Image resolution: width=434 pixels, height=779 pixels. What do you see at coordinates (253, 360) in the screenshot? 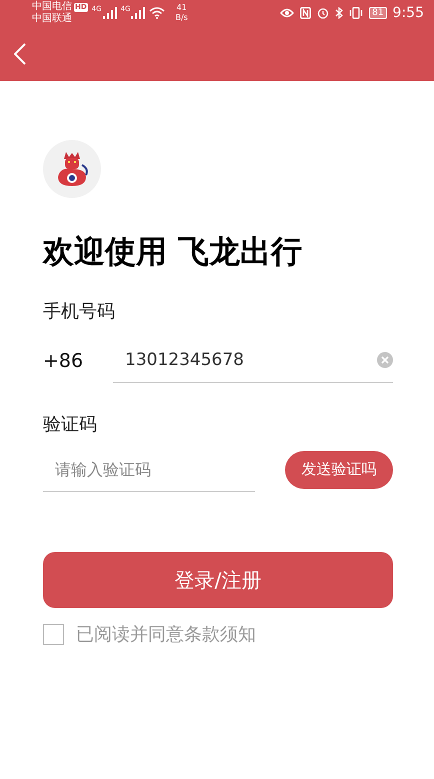
I see `phone-field: 13012345678` at bounding box center [253, 360].